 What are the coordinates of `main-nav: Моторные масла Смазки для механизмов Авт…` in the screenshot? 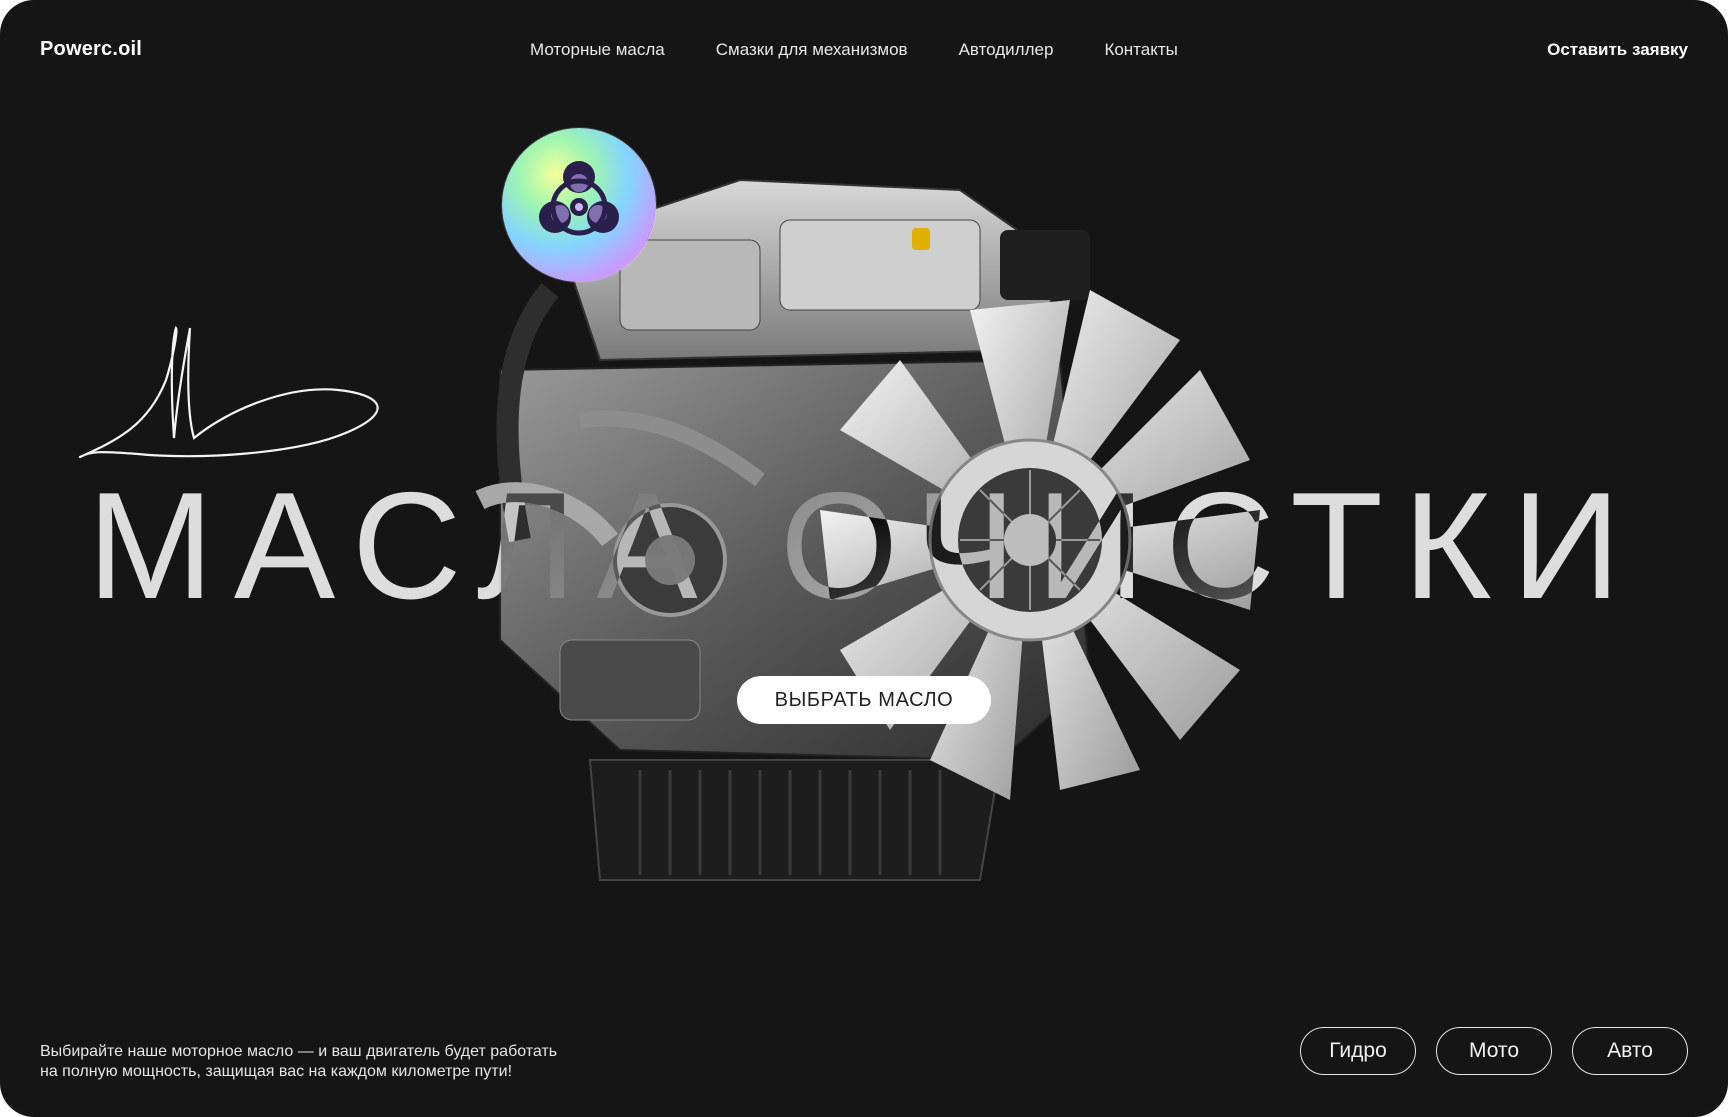 It's located at (854, 50).